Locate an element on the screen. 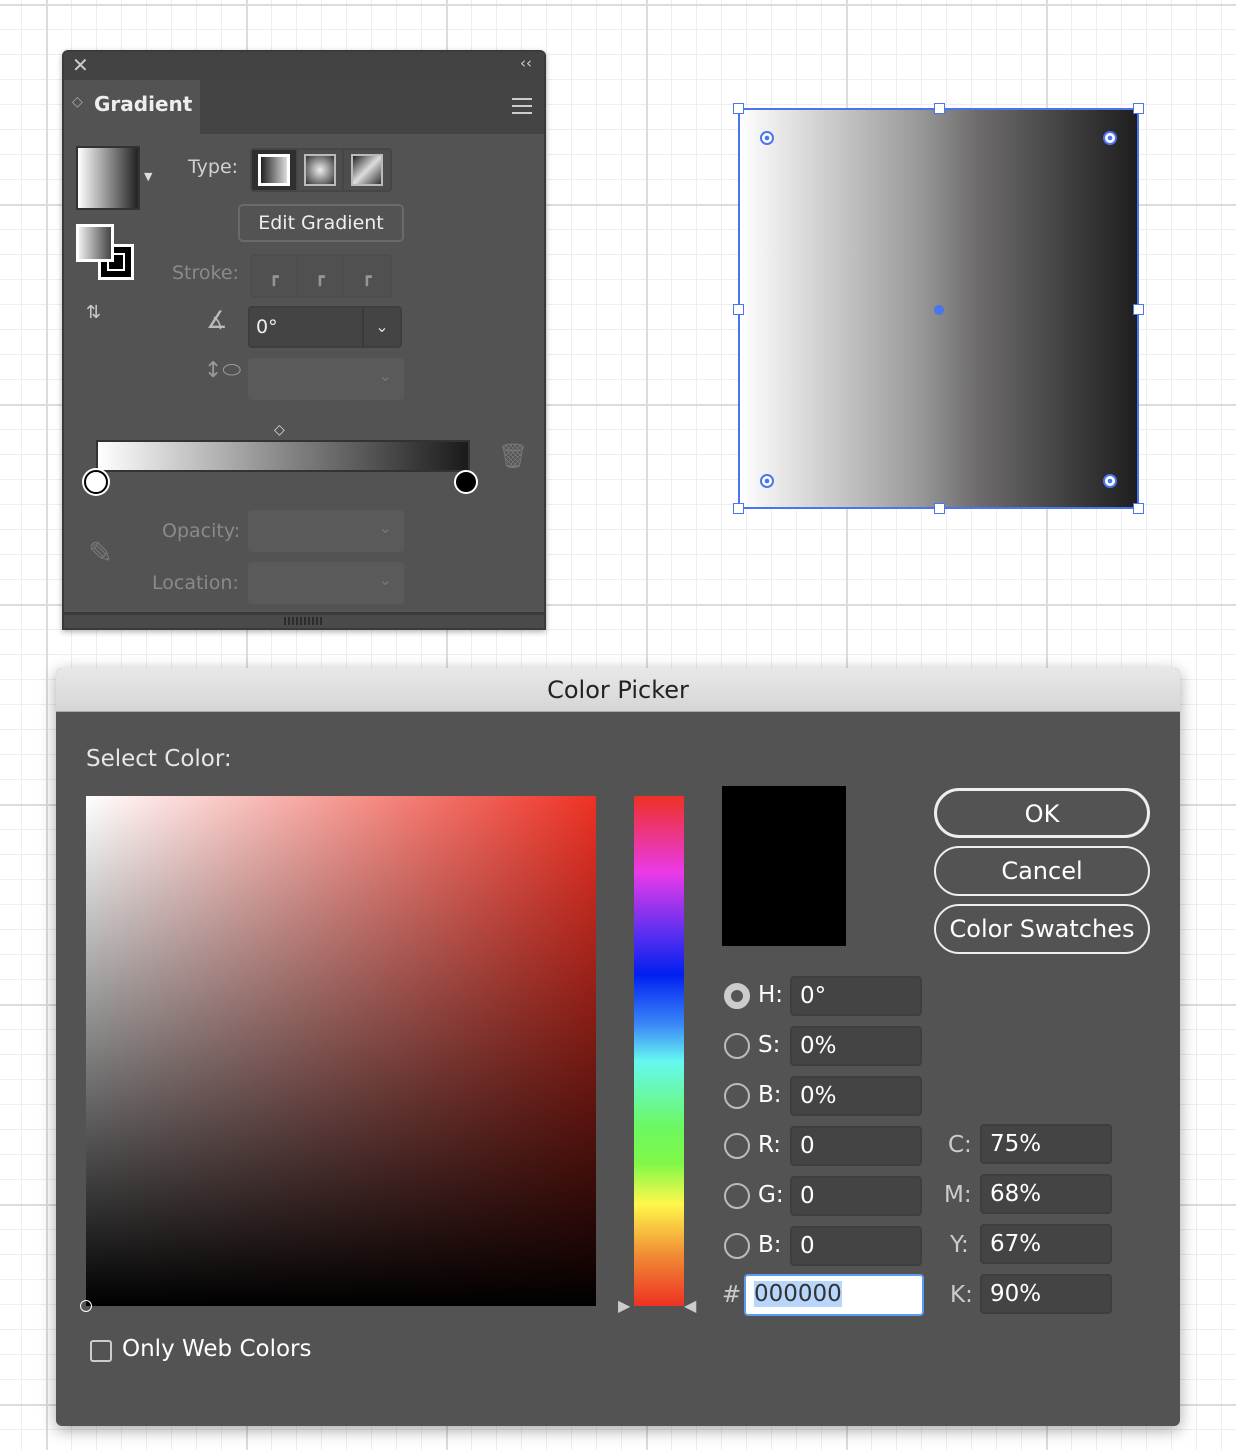  location-label: Location: is located at coordinates (195, 583).